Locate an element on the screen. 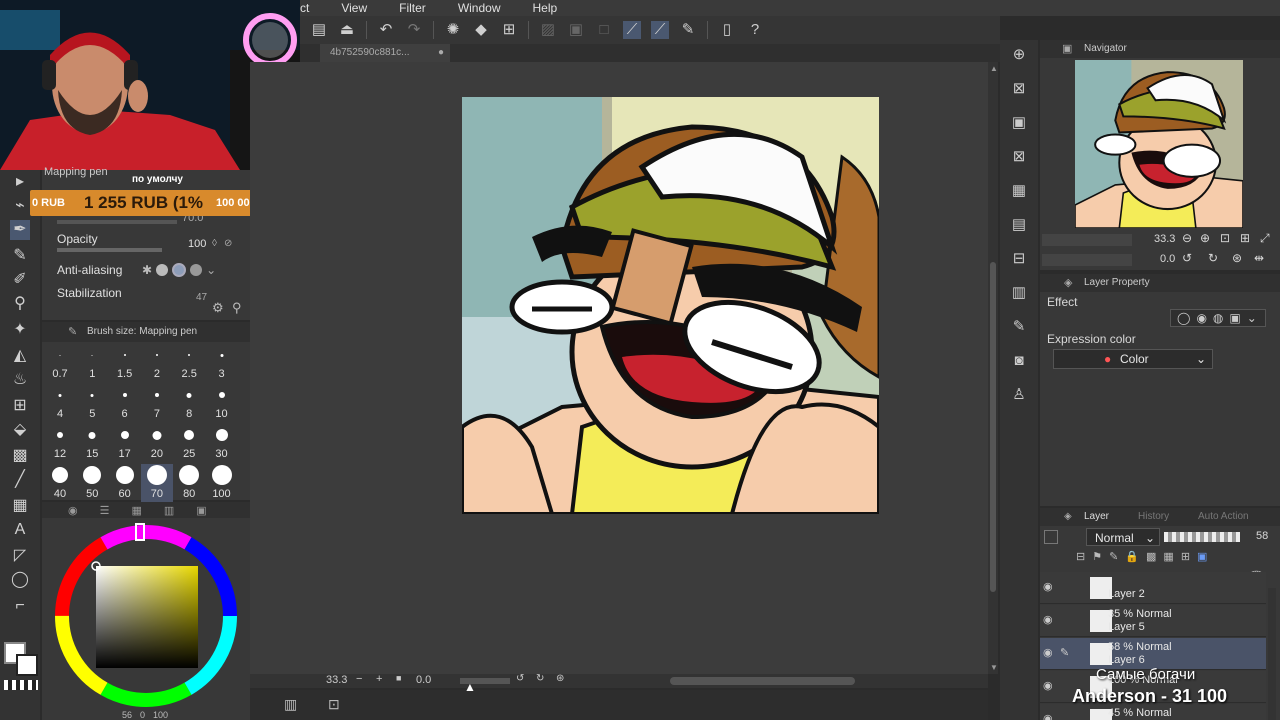 The image size is (1280, 720). scroll-up-arrow: ▲ is located at coordinates (994, 68).